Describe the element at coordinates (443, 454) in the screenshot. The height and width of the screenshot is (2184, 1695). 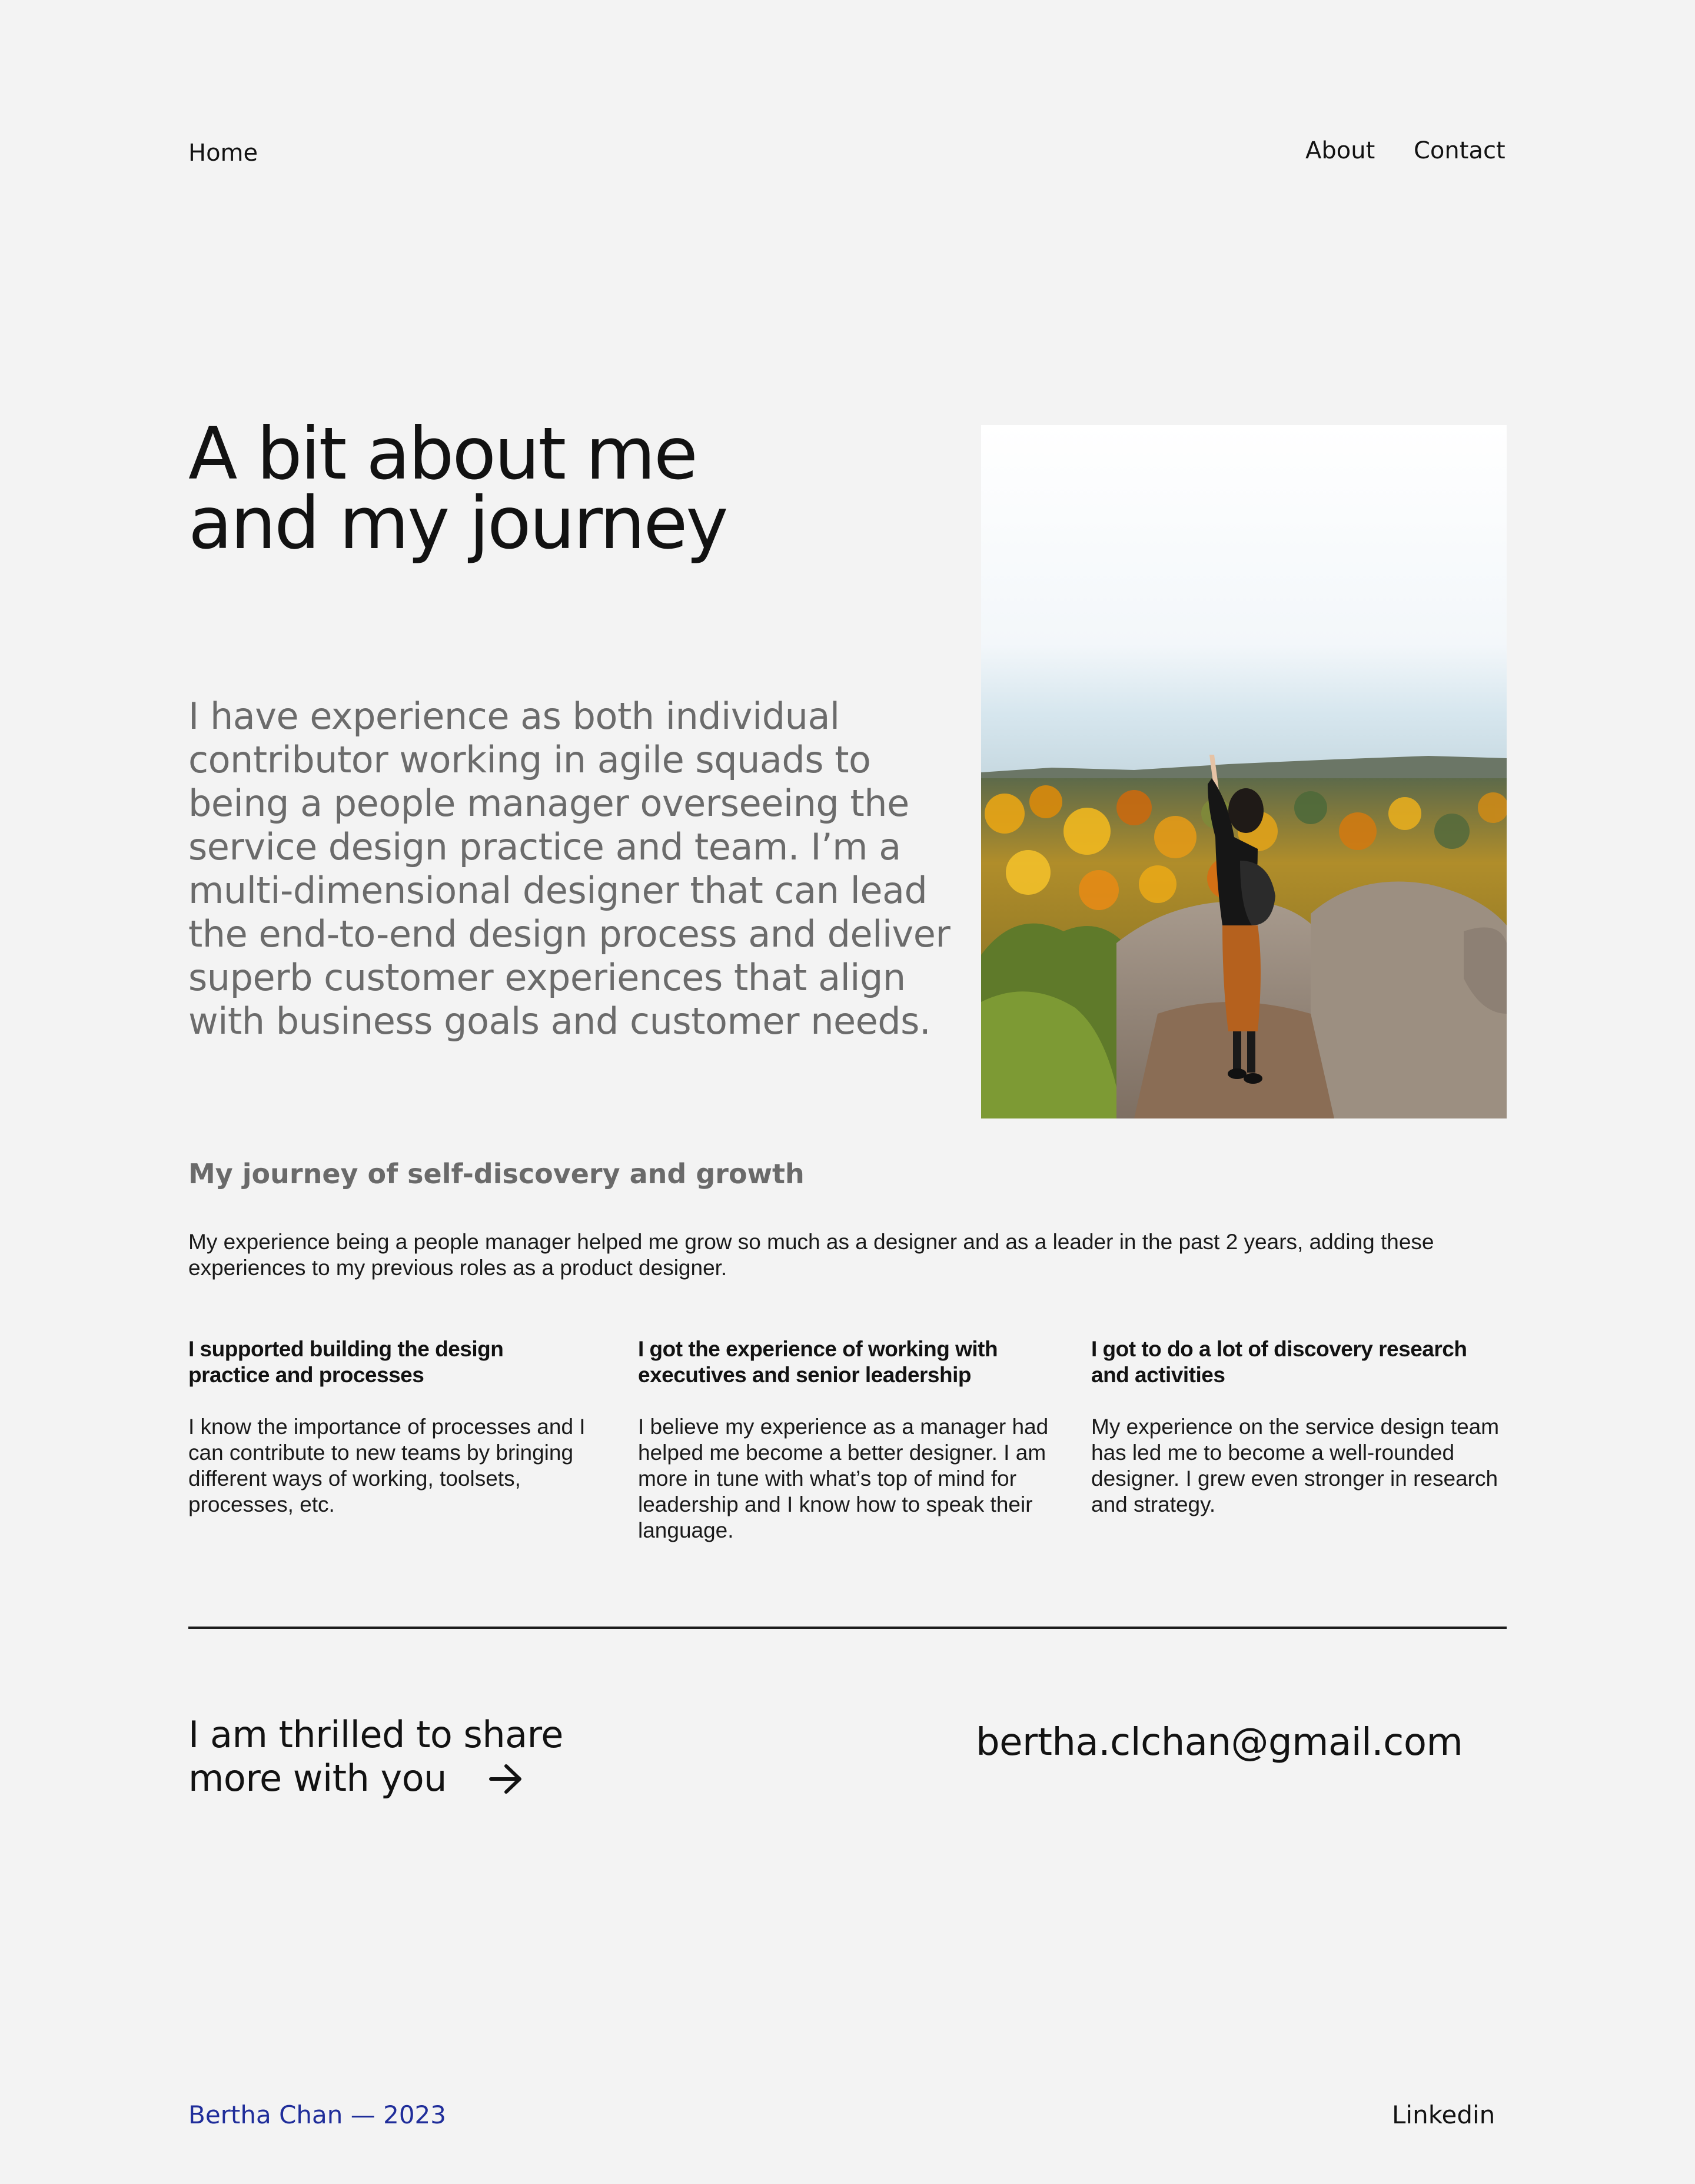
I see `page-title-line-1: A bit about me` at that location.